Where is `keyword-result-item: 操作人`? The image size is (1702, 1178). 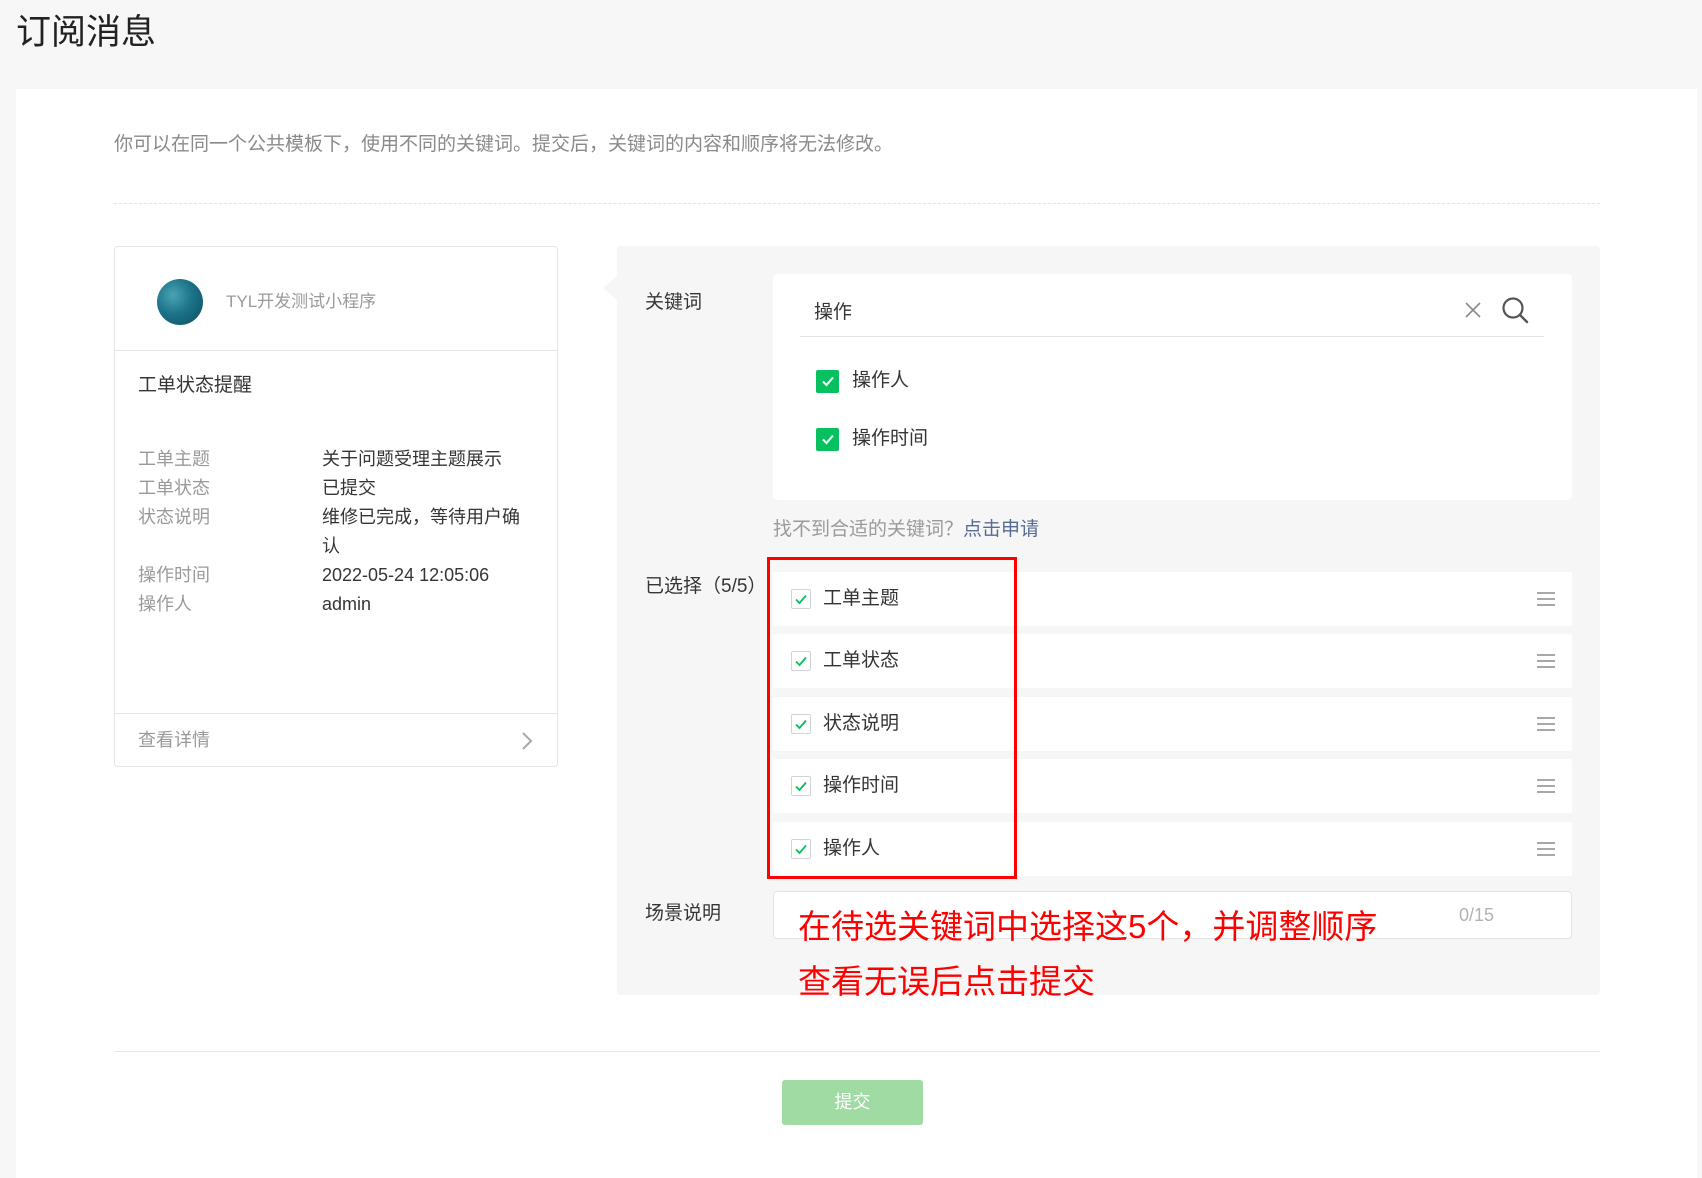
keyword-result-item: 操作人 is located at coordinates (862, 381).